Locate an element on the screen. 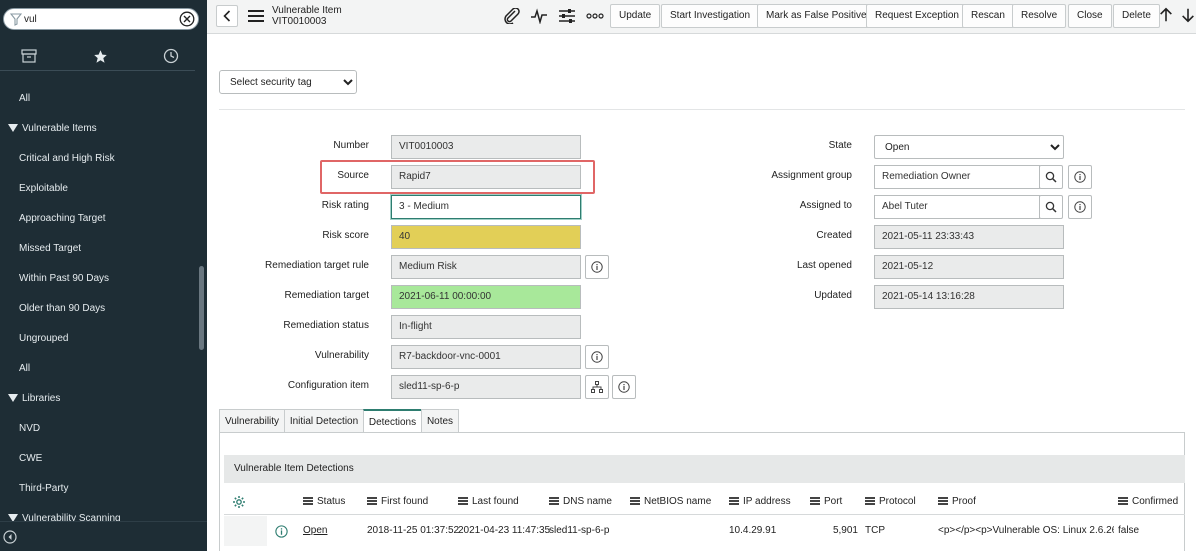 This screenshot has height=551, width=1196. column-last-found: Last found is located at coordinates (488, 502).